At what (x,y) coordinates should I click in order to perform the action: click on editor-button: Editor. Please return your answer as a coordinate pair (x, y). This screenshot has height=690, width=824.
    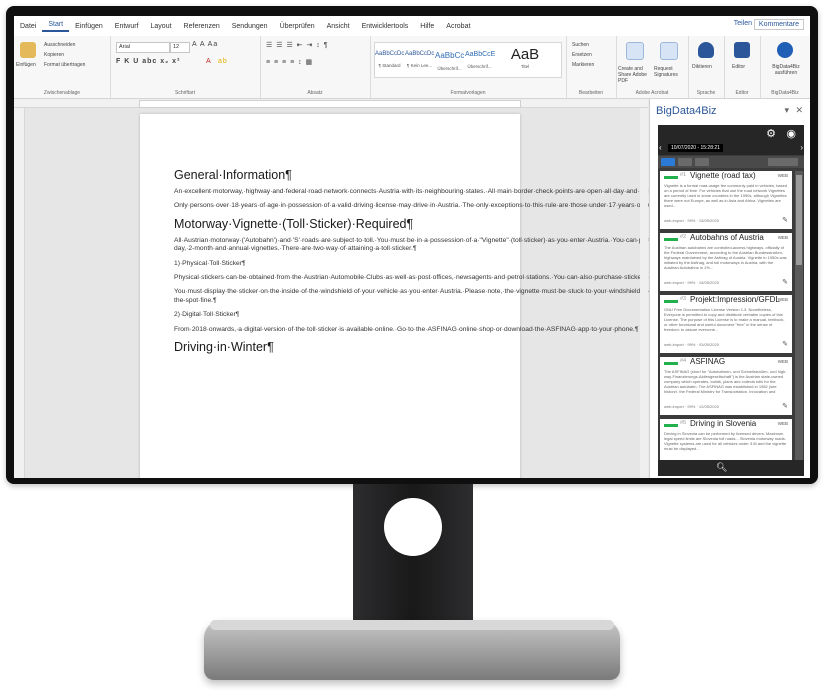
    Looking at the image, I should click on (738, 67).